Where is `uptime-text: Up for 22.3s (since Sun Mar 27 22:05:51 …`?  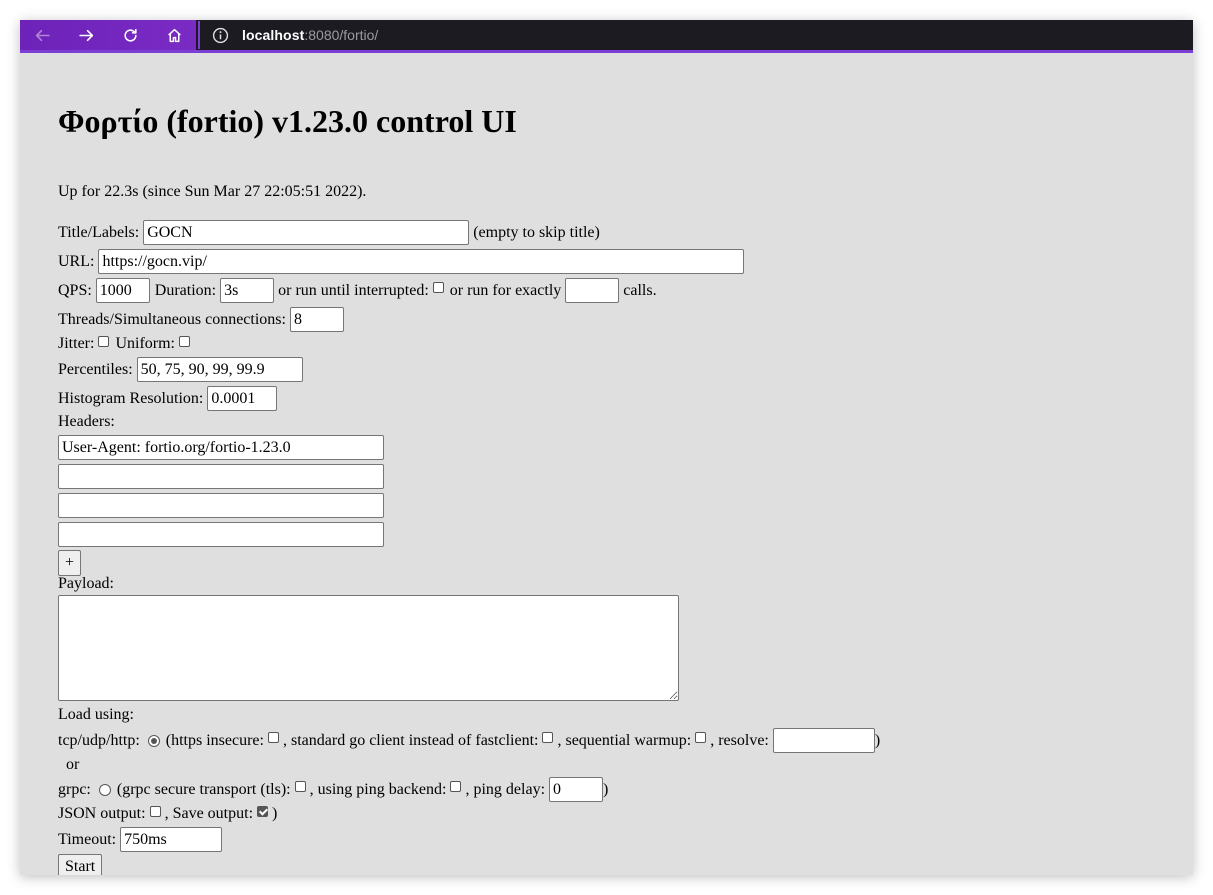
uptime-text: Up for 22.3s (since Sun Mar 27 22:05:51 … is located at coordinates (212, 191).